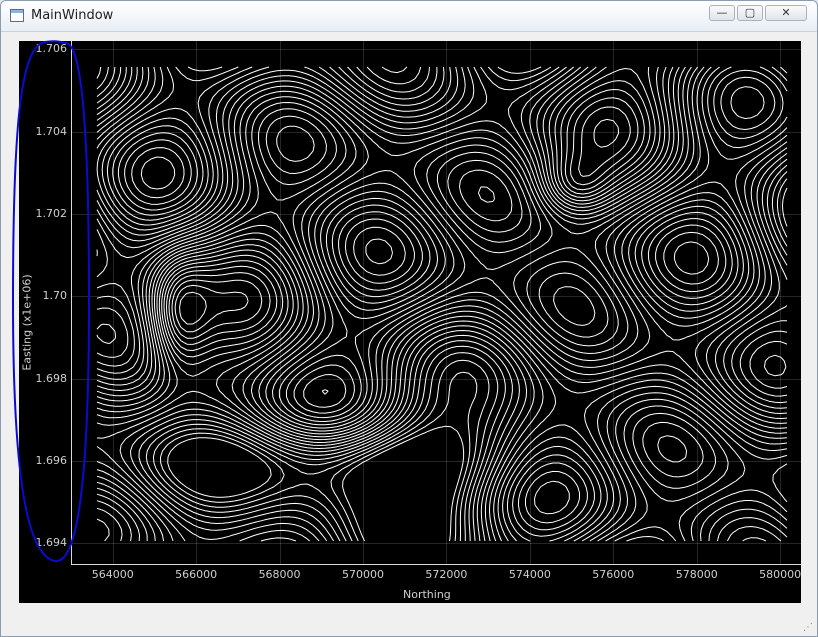  Describe the element at coordinates (51, 543) in the screenshot. I see `y-tick-label: 1.694` at that location.